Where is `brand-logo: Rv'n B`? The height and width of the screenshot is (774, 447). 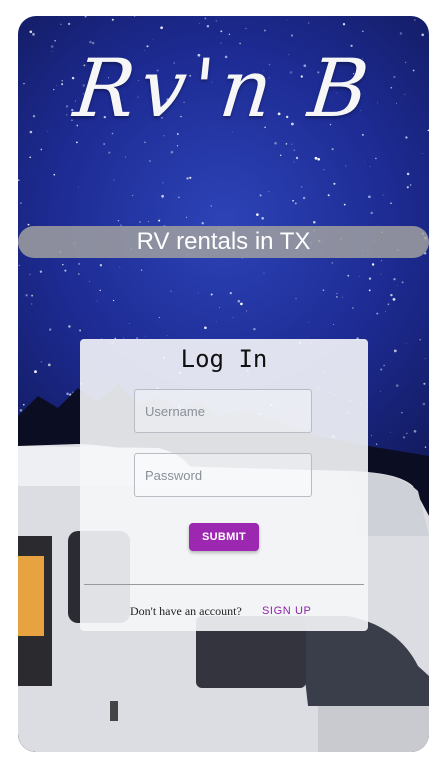 brand-logo: Rv'n B is located at coordinates (224, 88).